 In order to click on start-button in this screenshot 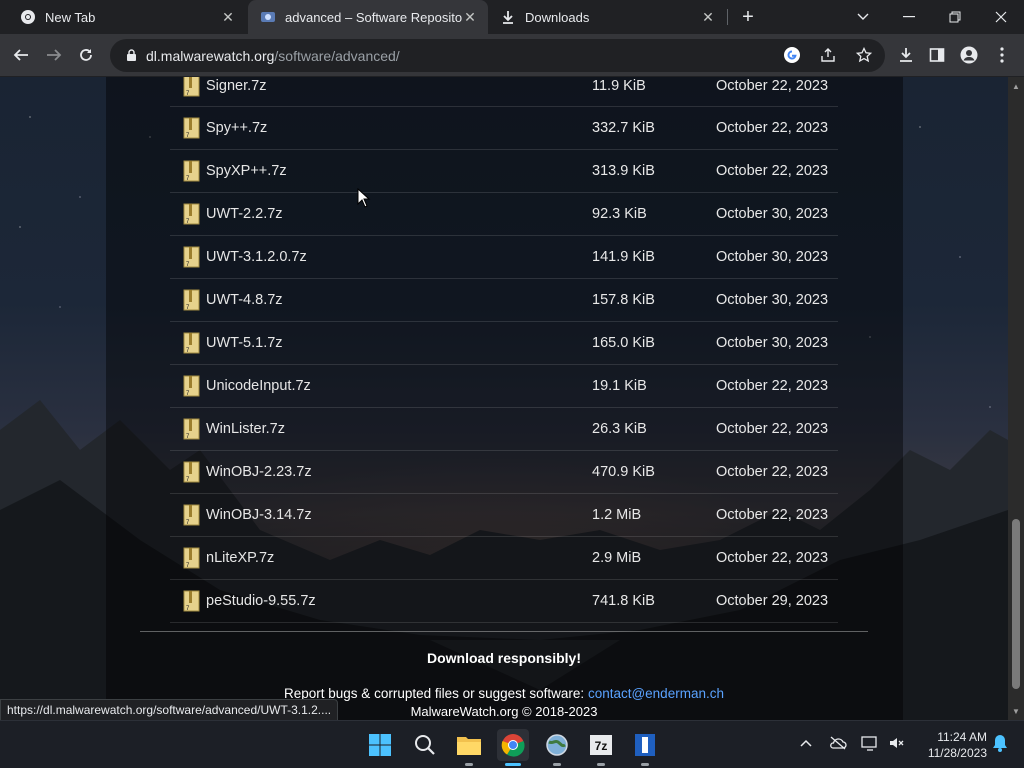, I will do `click(380, 745)`.